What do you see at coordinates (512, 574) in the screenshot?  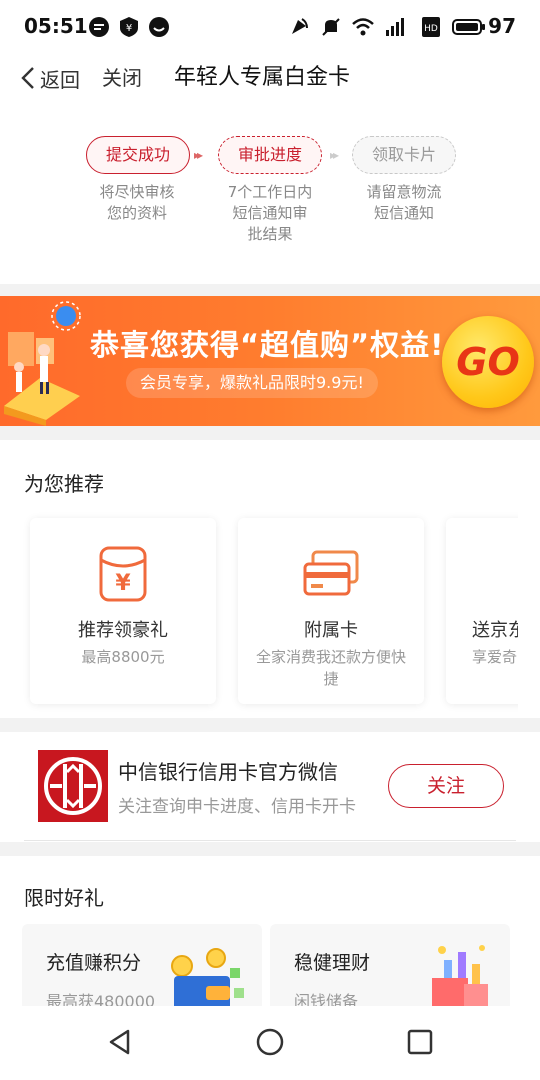 I see `gift-icon` at bounding box center [512, 574].